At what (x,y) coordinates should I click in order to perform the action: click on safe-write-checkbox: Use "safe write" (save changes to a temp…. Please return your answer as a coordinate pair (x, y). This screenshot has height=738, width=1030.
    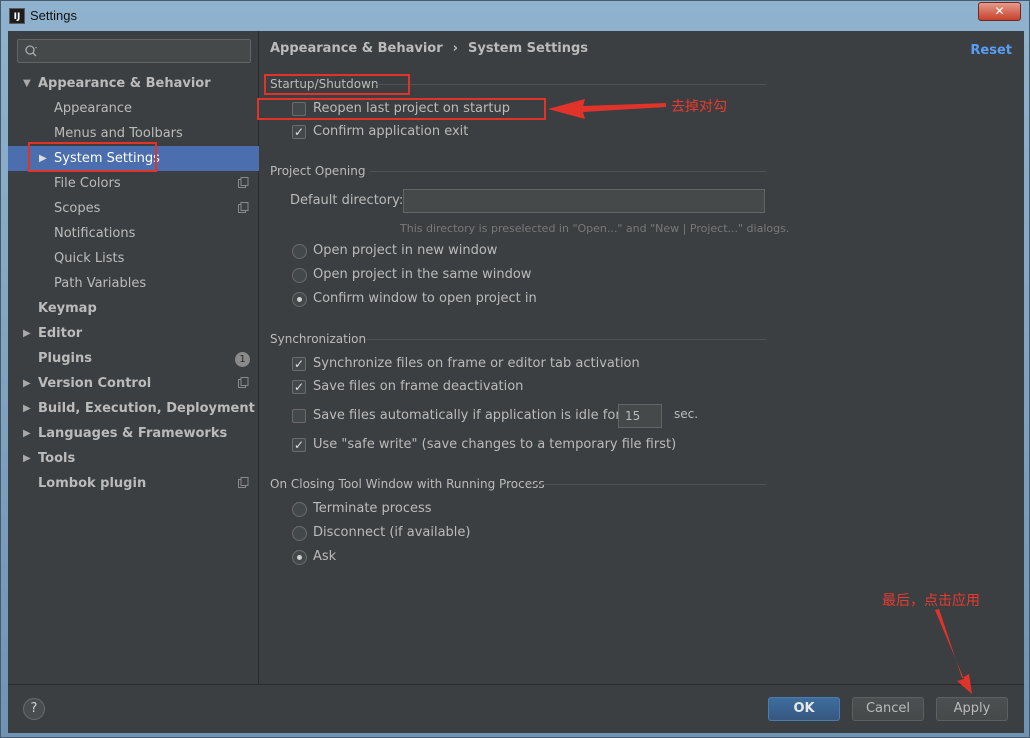
    Looking at the image, I should click on (484, 445).